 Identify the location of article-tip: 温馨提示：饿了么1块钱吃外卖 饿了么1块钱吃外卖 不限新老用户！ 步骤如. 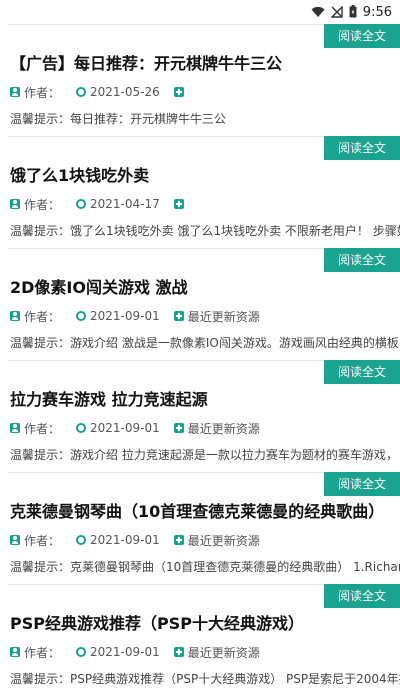
(205, 230).